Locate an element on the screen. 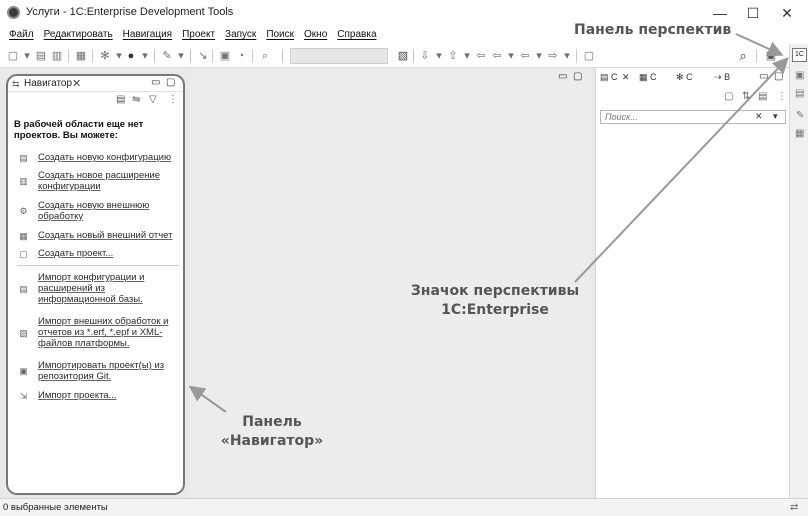 This screenshot has height=516, width=808. configuration-icon: ▤ is located at coordinates (23, 158).